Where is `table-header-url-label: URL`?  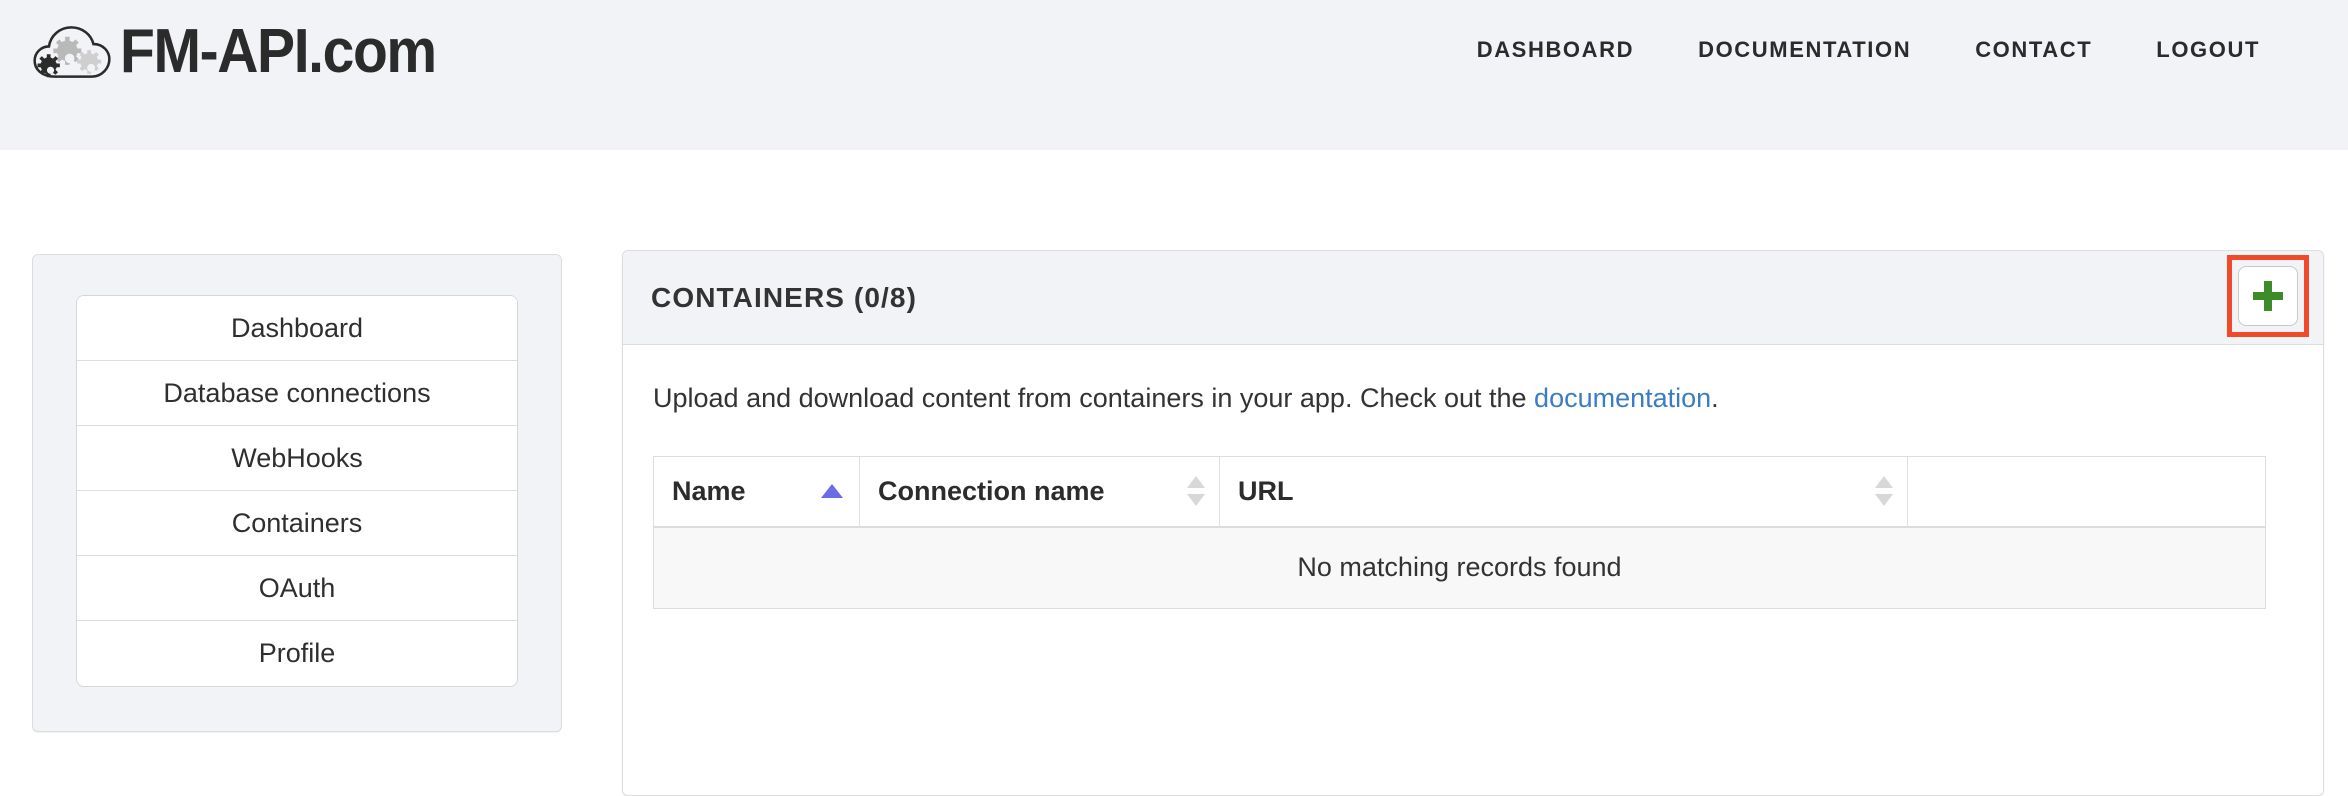 table-header-url-label: URL is located at coordinates (1266, 490).